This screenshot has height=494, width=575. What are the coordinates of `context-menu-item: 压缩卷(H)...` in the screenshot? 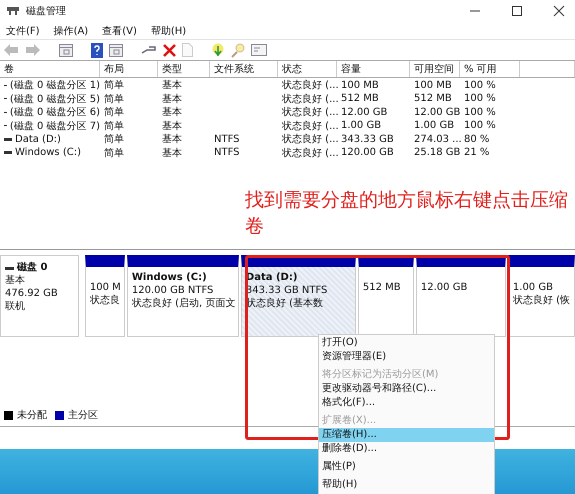 It's located at (406, 435).